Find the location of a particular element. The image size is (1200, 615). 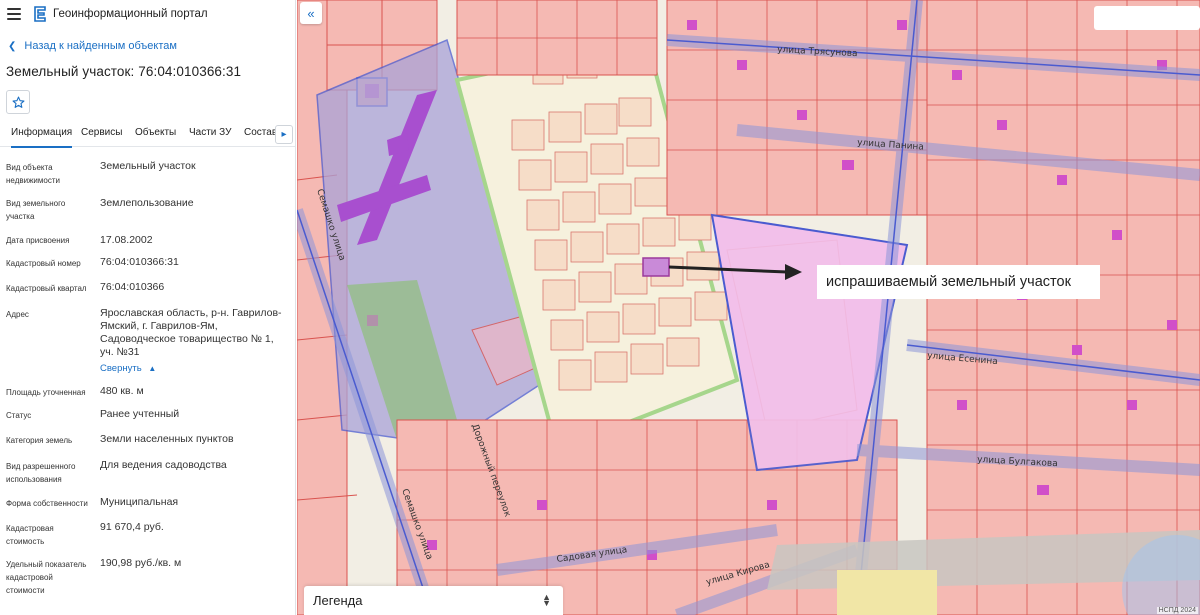

tab-info: Информация is located at coordinates (42, 137).